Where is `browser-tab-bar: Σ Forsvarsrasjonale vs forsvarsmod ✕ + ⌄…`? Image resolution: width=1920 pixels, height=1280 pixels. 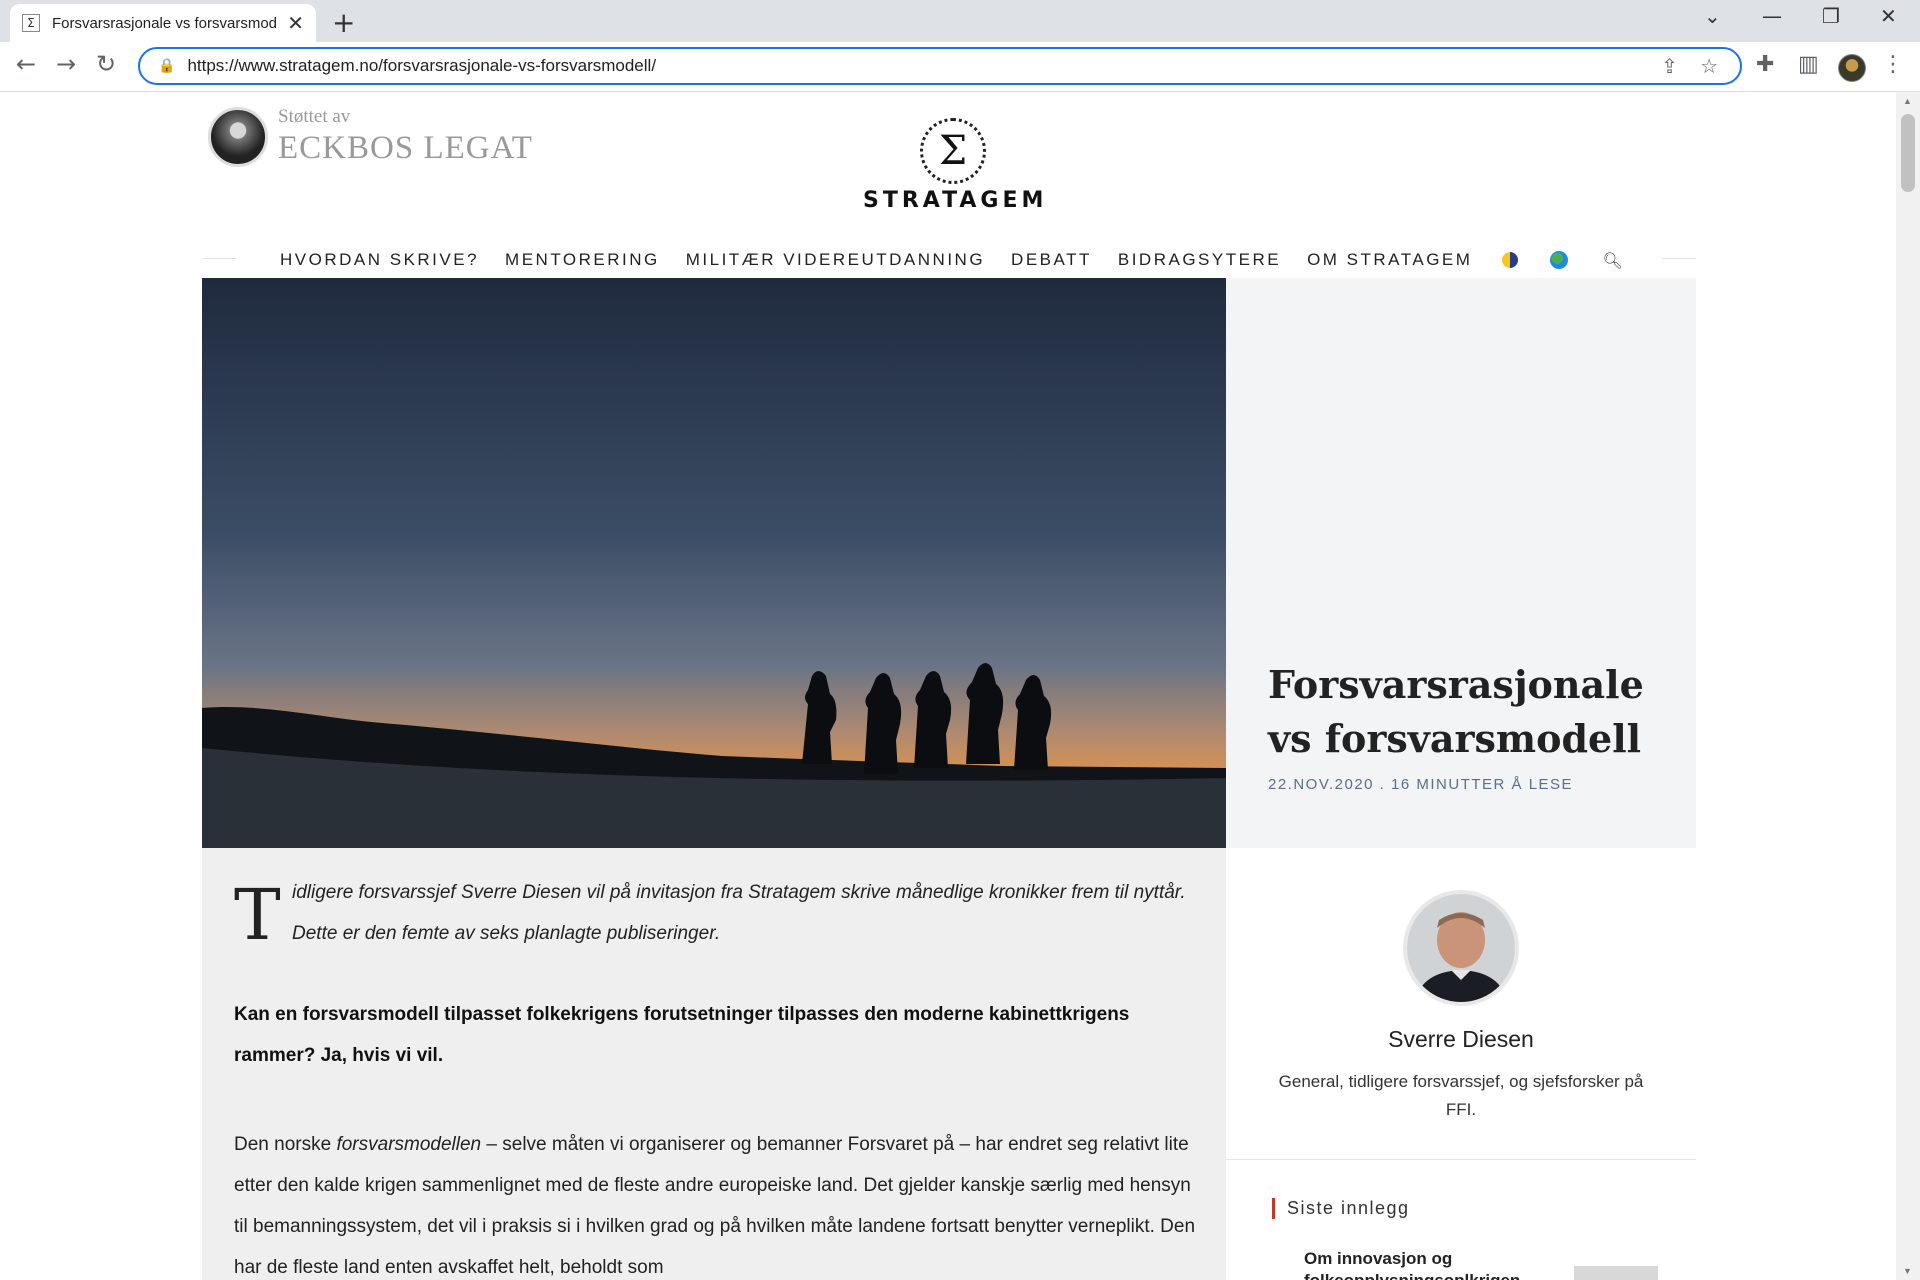
browser-tab-bar: Σ Forsvarsrasjonale vs forsvarsmod ✕ + ⌄… is located at coordinates (960, 21).